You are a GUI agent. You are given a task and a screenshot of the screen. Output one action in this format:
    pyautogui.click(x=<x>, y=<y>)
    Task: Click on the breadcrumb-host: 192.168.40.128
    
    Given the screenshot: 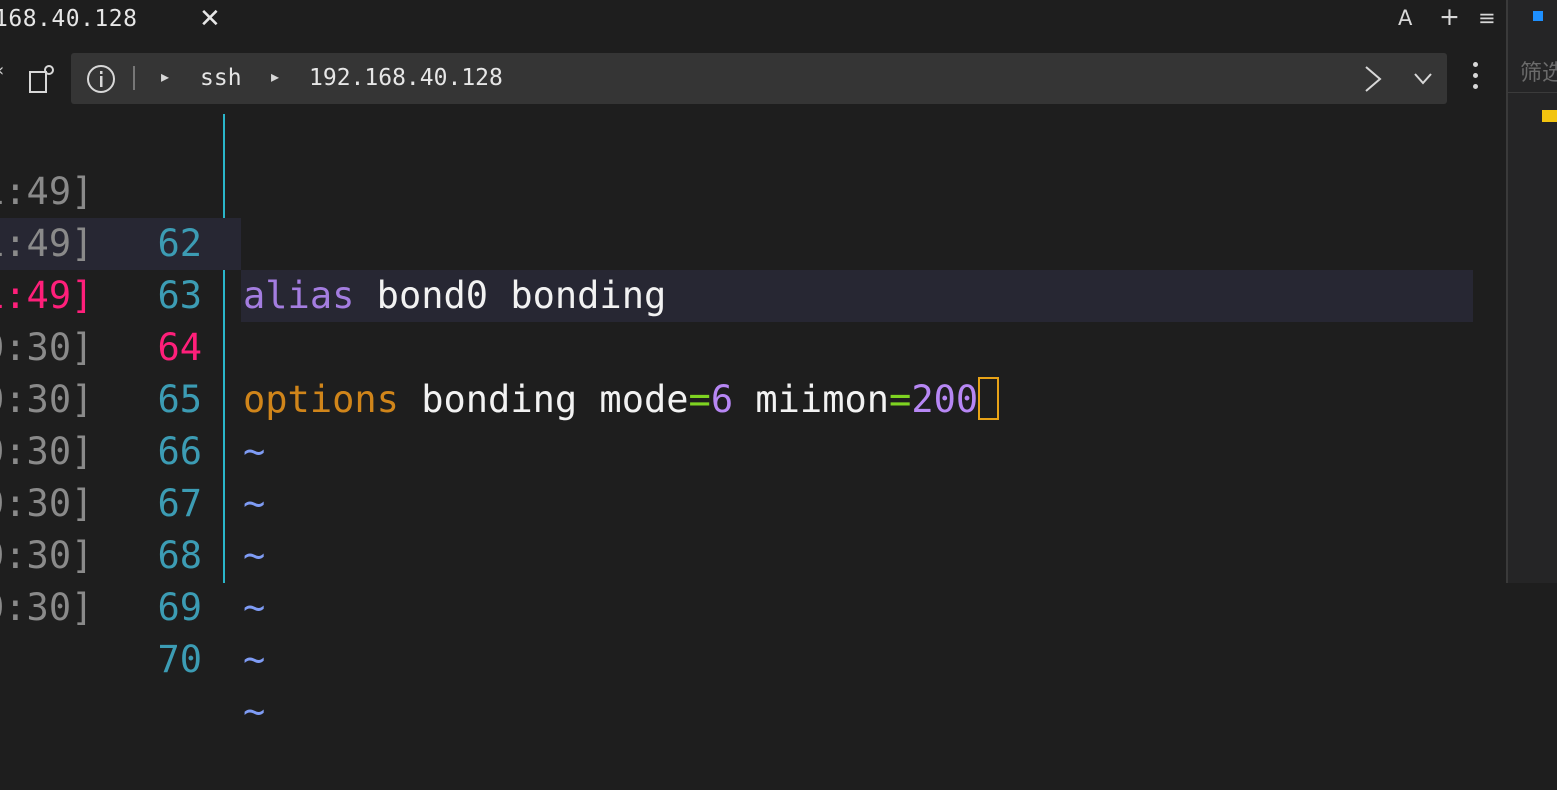 What is the action you would take?
    pyautogui.click(x=406, y=78)
    